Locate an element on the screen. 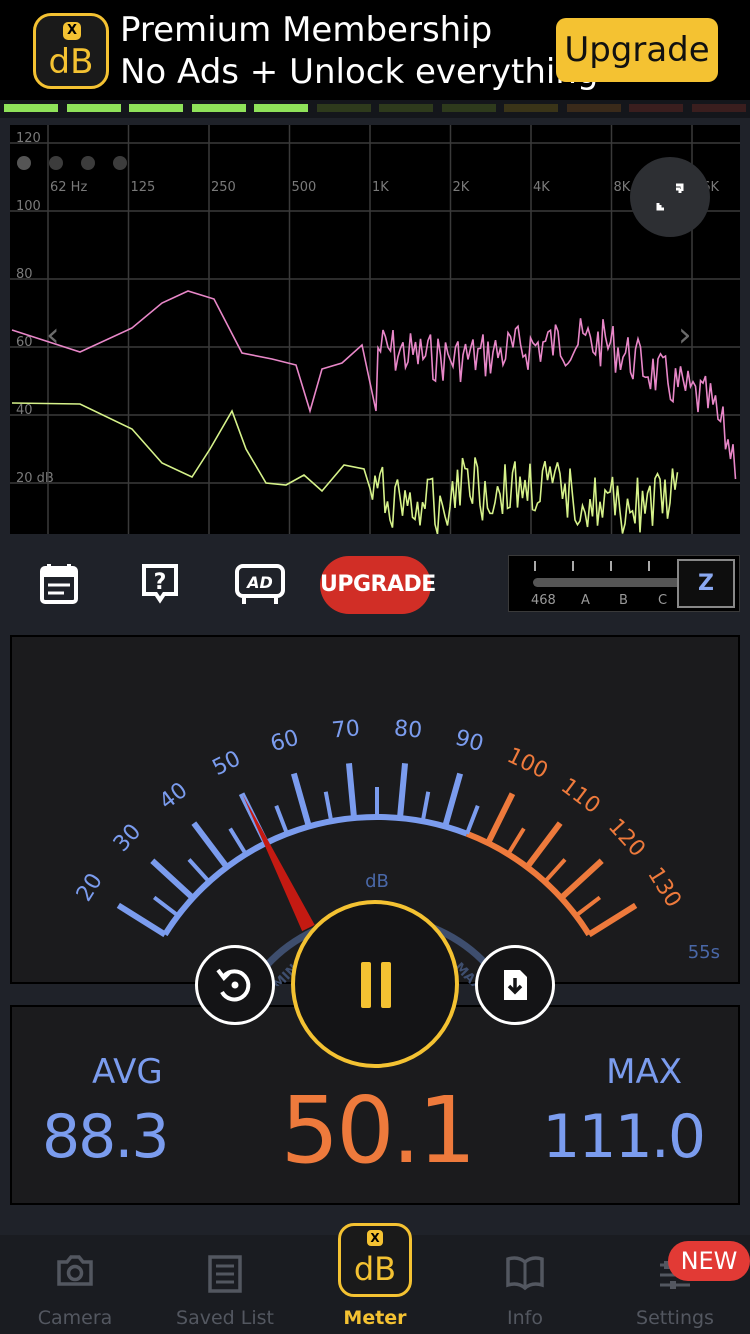  spectrum-x-label: 125 is located at coordinates (143, 187).